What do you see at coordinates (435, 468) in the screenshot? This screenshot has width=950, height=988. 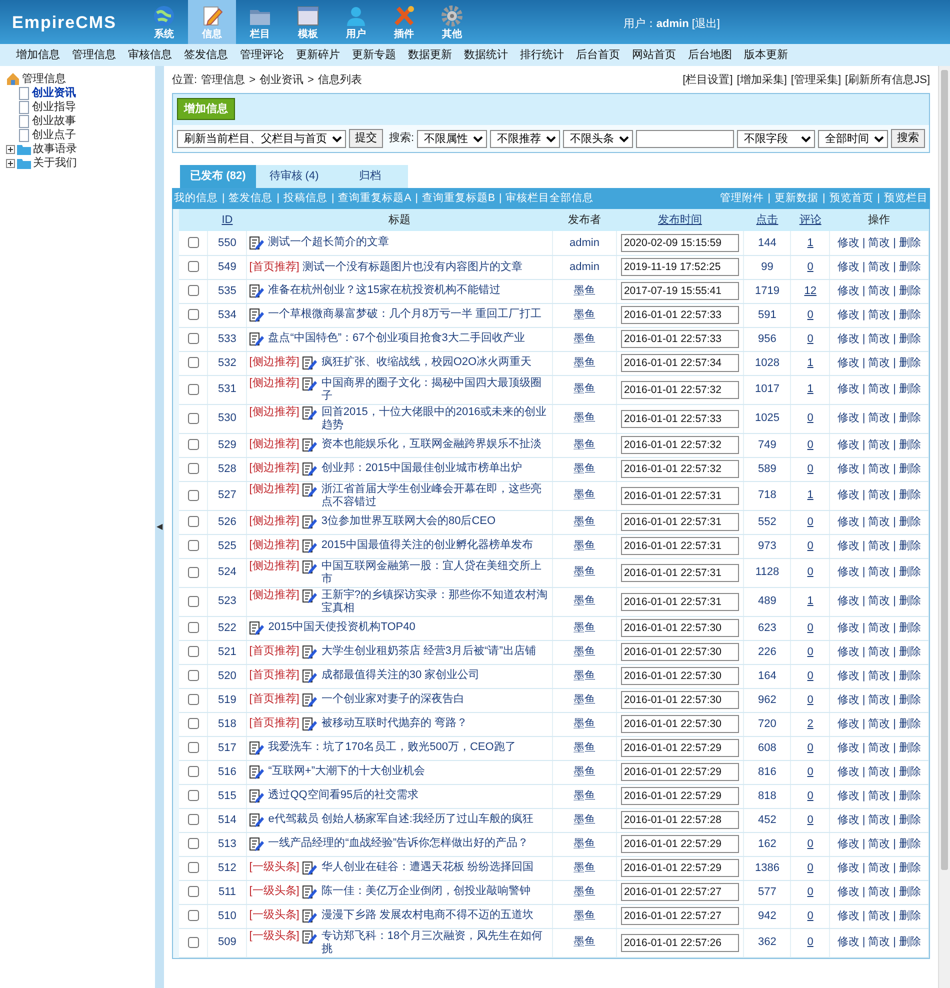 I see `article-title-link: 创业邦：2015中国最佳创业城市榜单出炉` at bounding box center [435, 468].